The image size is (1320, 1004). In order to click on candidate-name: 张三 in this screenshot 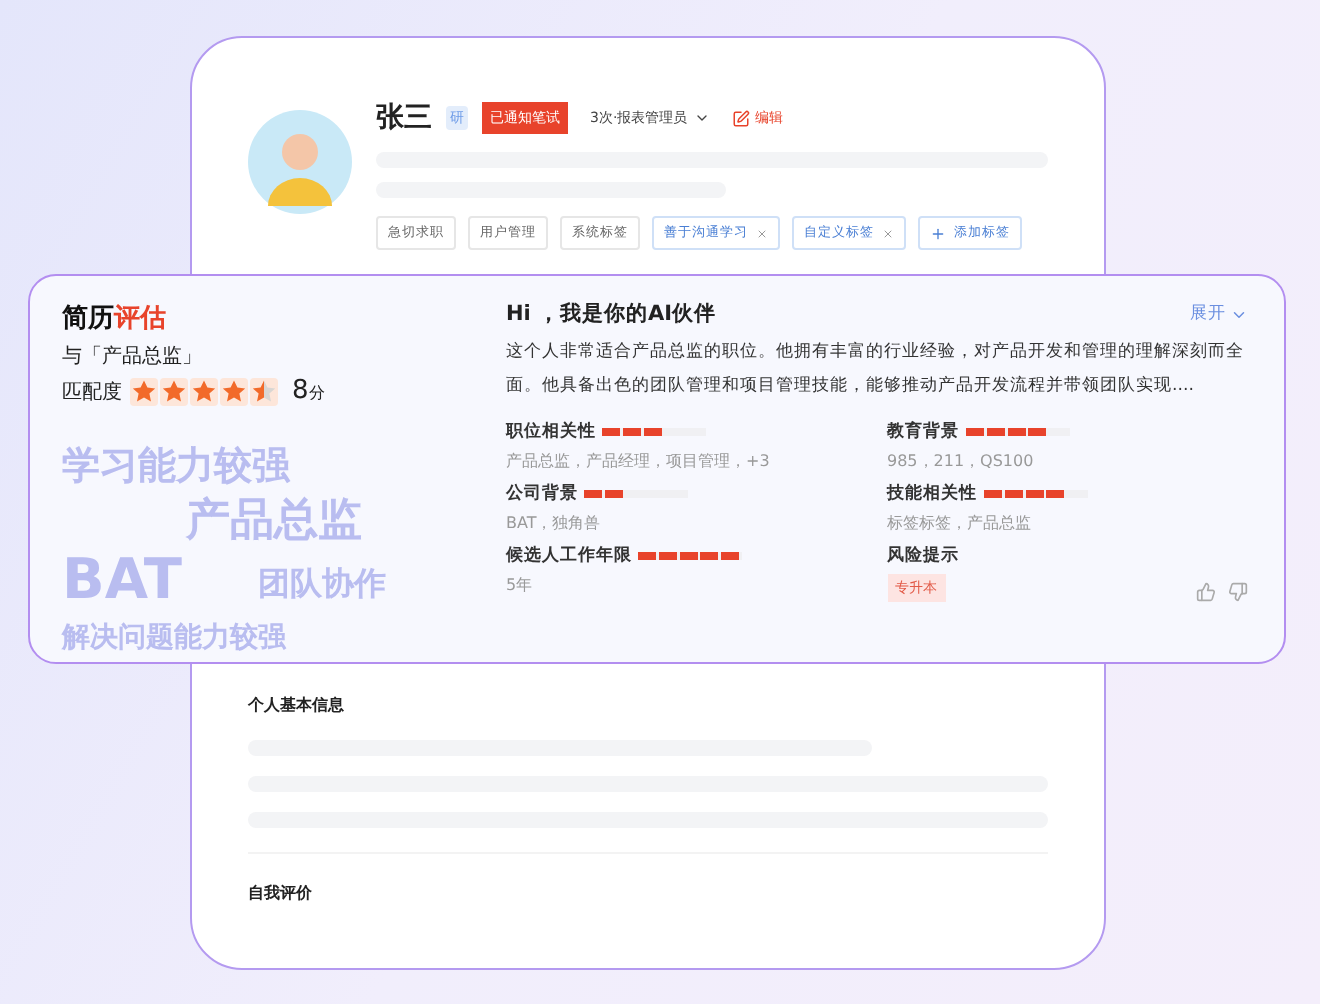, I will do `click(404, 118)`.